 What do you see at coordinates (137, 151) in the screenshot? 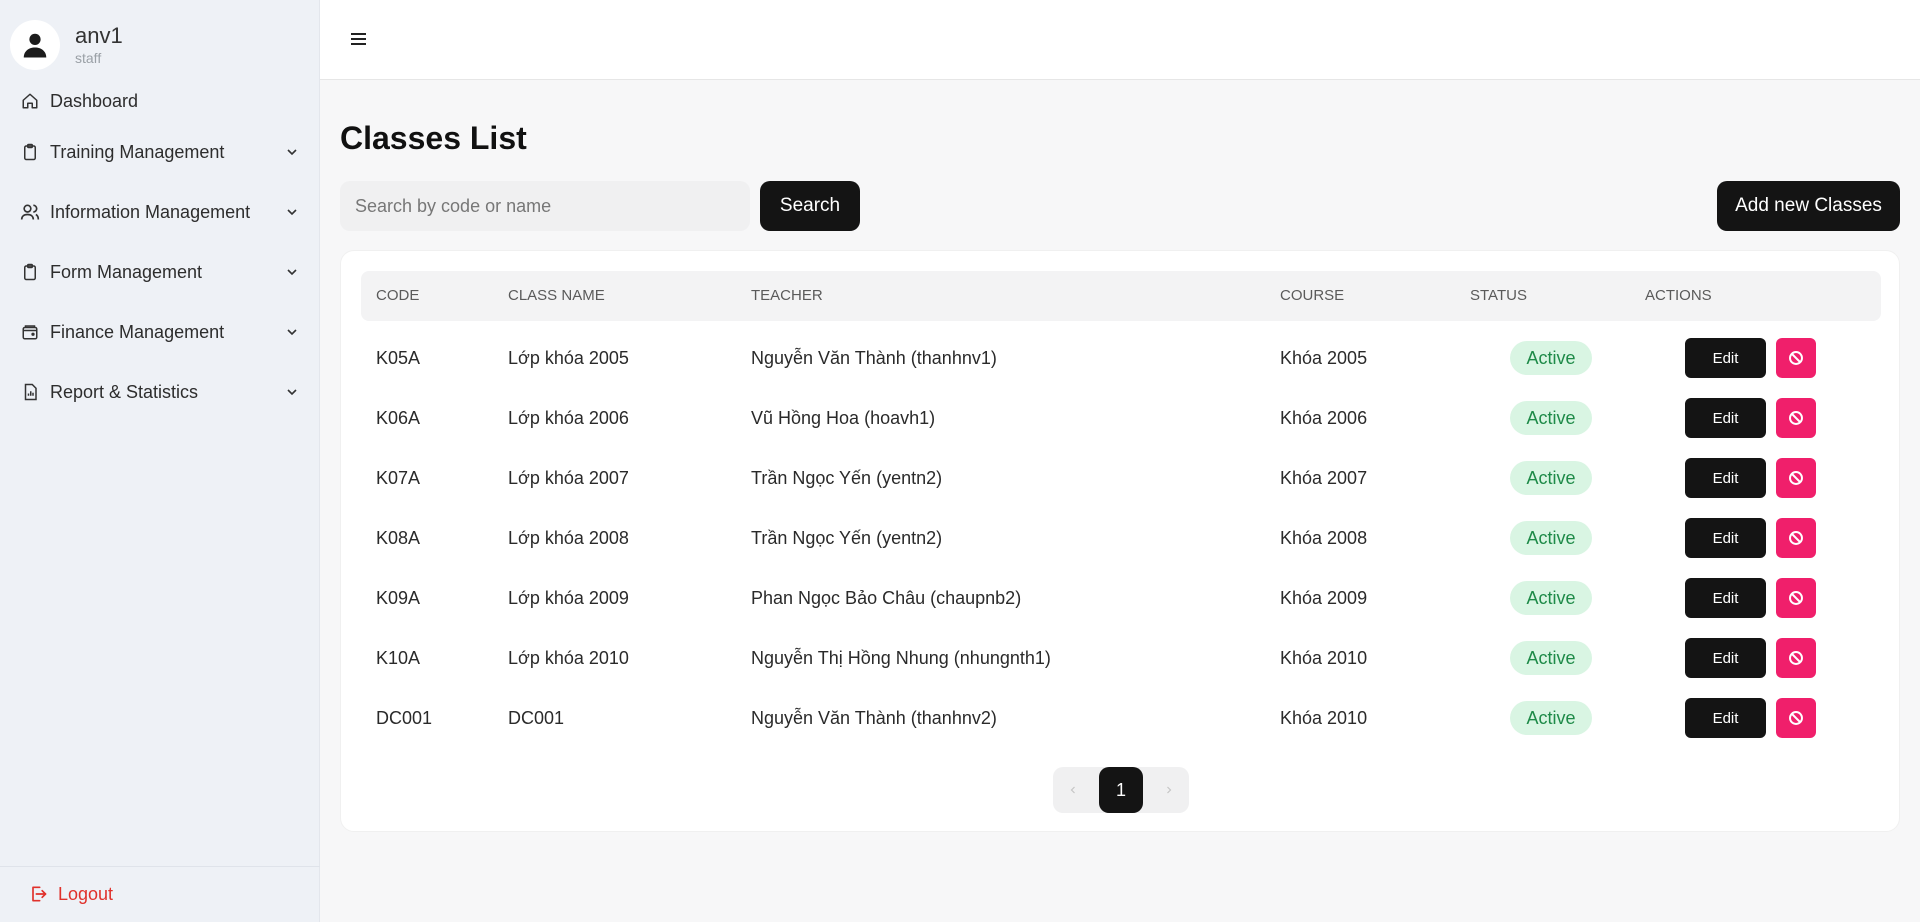
I see `sidebar-item-label: Training Management` at bounding box center [137, 151].